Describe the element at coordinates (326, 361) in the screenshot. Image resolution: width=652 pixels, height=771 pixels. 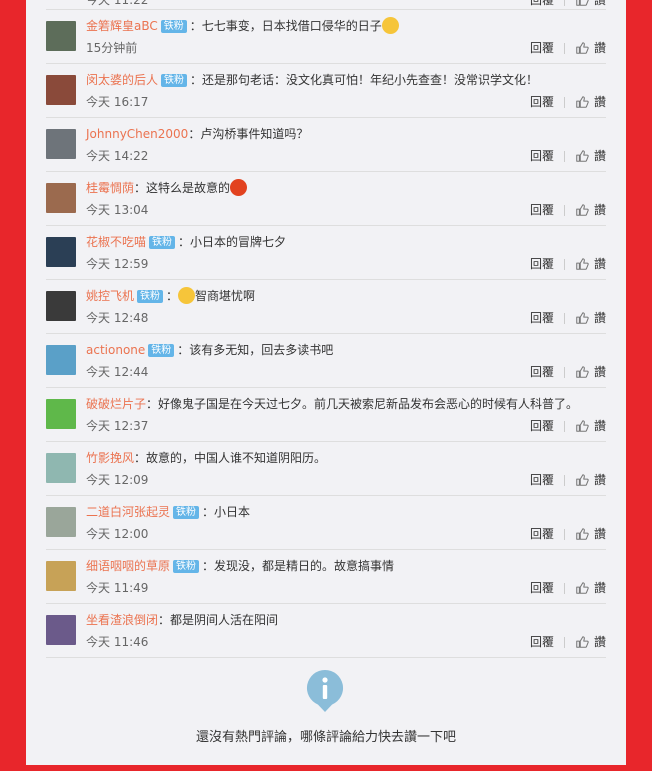
I see `comment-row: actionone 铁粉 ：该有多无知，回去多读书吧 今天 12:44 回覆 讚` at that location.